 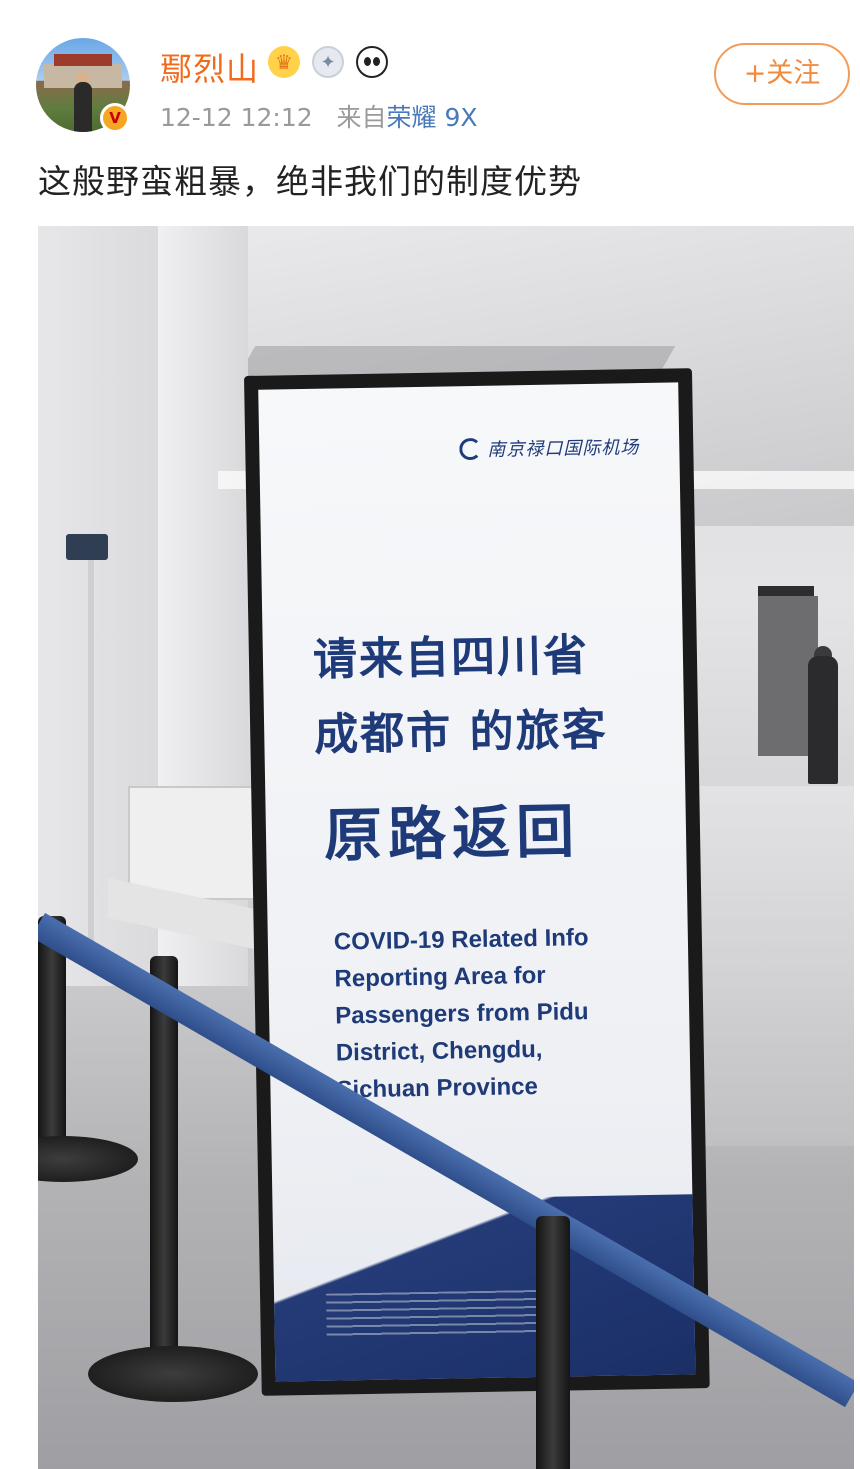 I want to click on post-timestamp: 12-12 12:12, so click(x=236, y=117).